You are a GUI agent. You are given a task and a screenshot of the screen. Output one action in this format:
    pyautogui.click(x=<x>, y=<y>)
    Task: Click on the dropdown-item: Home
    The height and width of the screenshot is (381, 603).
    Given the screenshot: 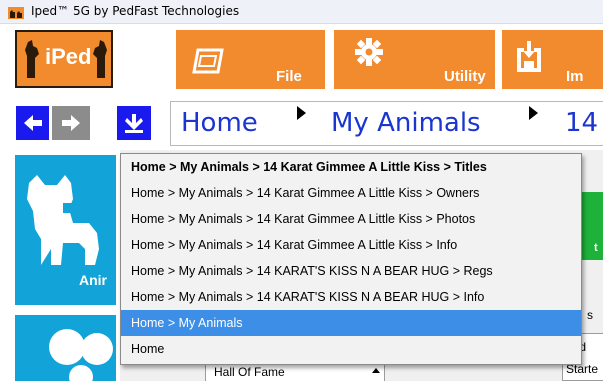 What is the action you would take?
    pyautogui.click(x=351, y=349)
    